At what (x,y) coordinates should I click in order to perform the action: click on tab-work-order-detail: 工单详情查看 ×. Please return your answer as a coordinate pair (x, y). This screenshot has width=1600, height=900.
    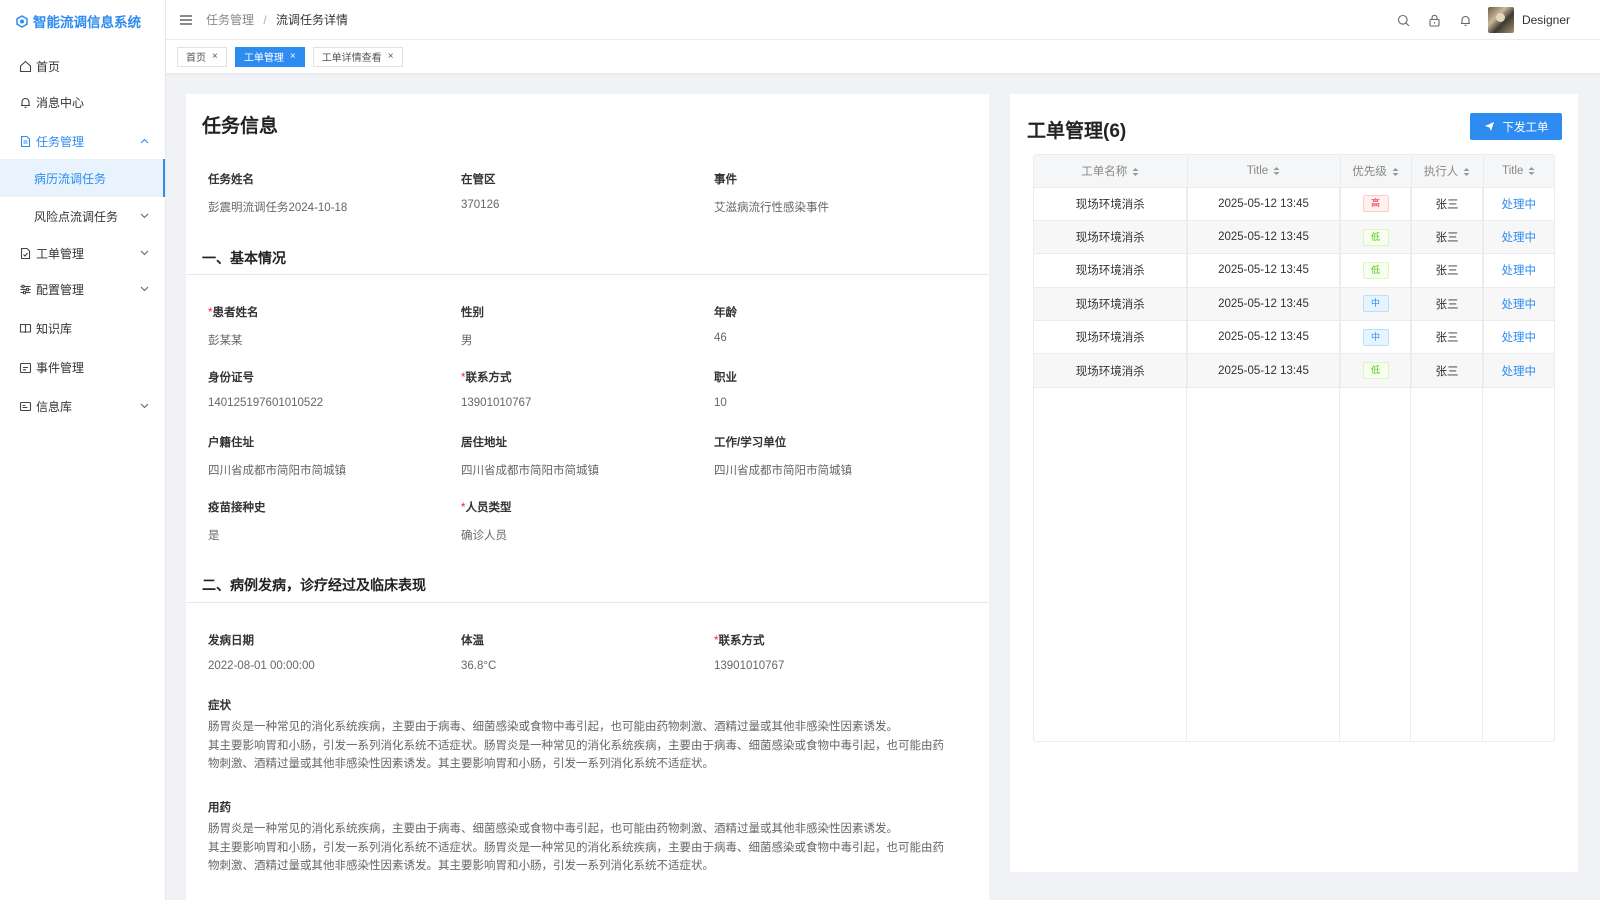
    Looking at the image, I should click on (357, 56).